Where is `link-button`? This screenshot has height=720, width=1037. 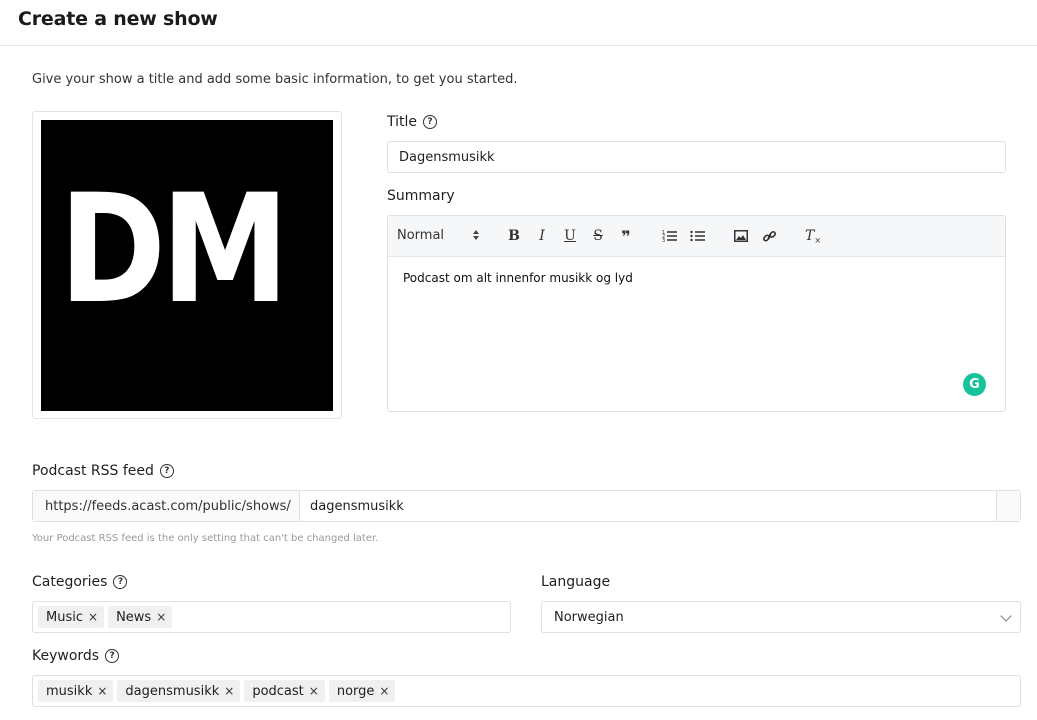
link-button is located at coordinates (769, 236).